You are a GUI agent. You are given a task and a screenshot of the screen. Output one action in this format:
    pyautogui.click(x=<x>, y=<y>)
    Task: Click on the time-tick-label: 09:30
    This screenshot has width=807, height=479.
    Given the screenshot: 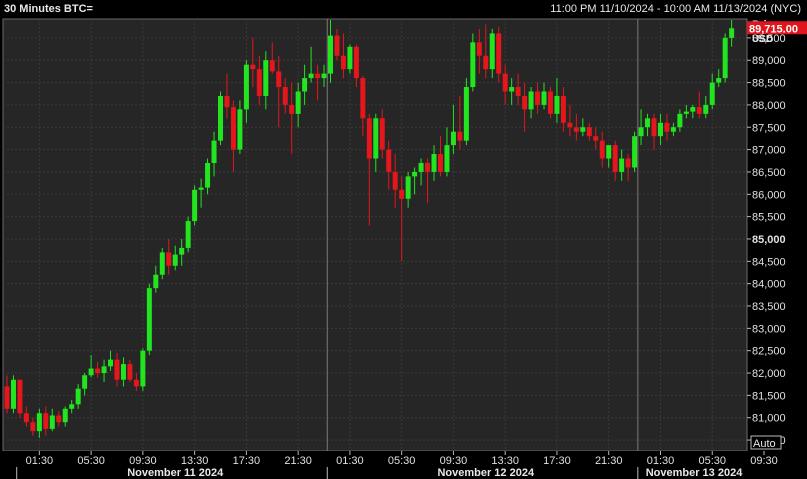 What is the action you would take?
    pyautogui.click(x=454, y=461)
    